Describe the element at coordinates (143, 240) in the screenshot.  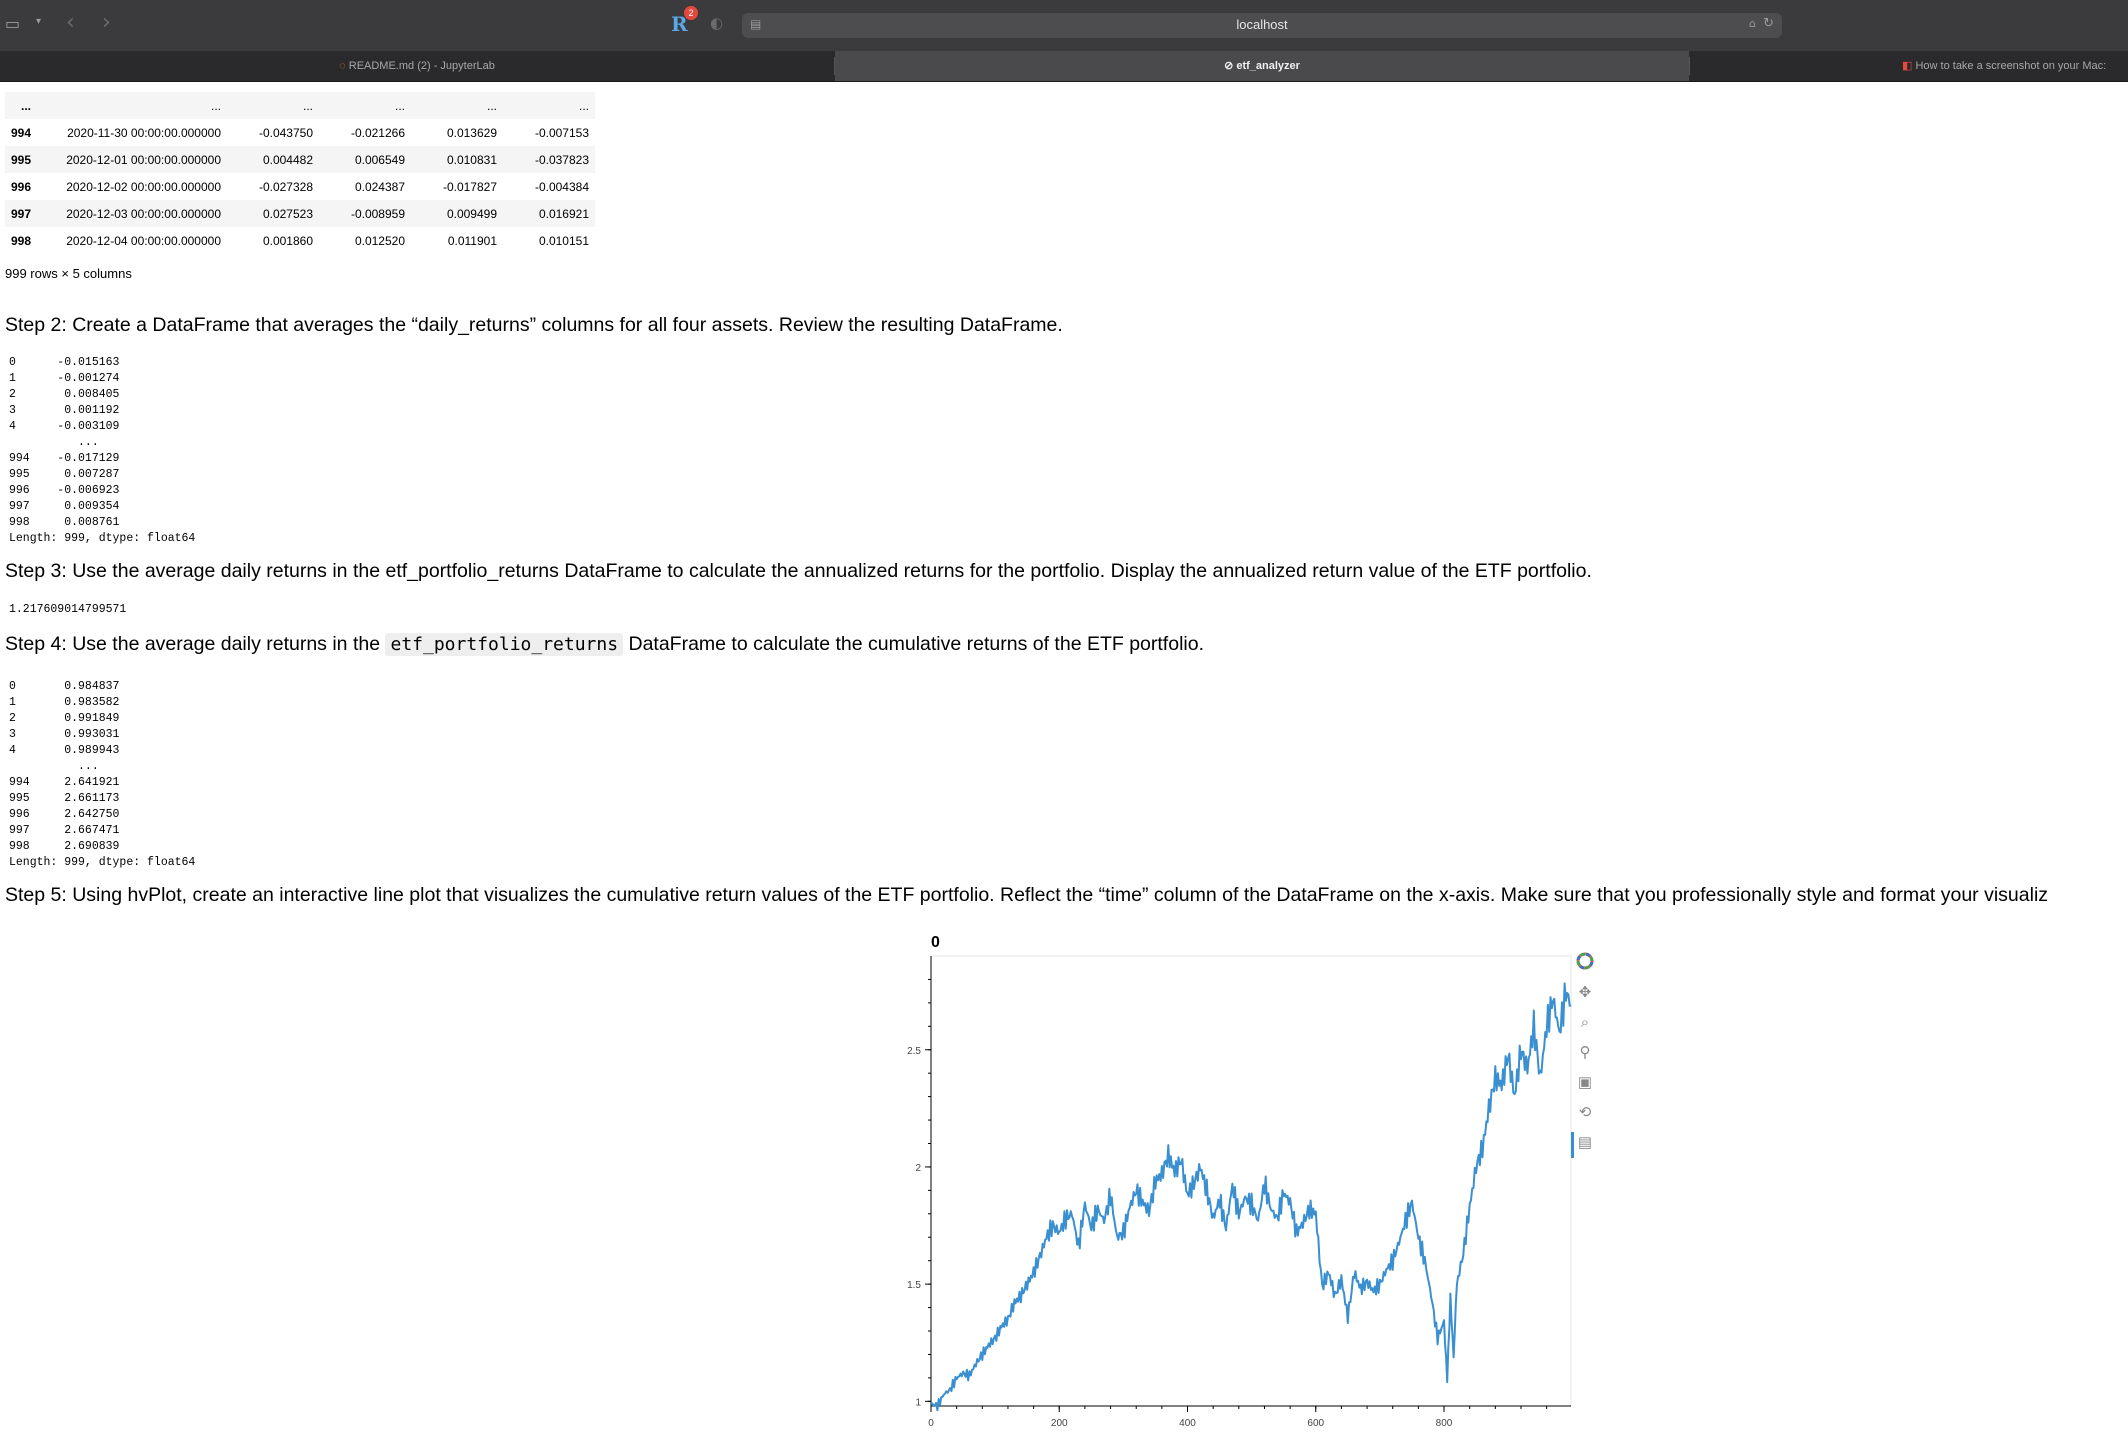
I see `table-cell: 2020-12-04 00:00:00.000000` at that location.